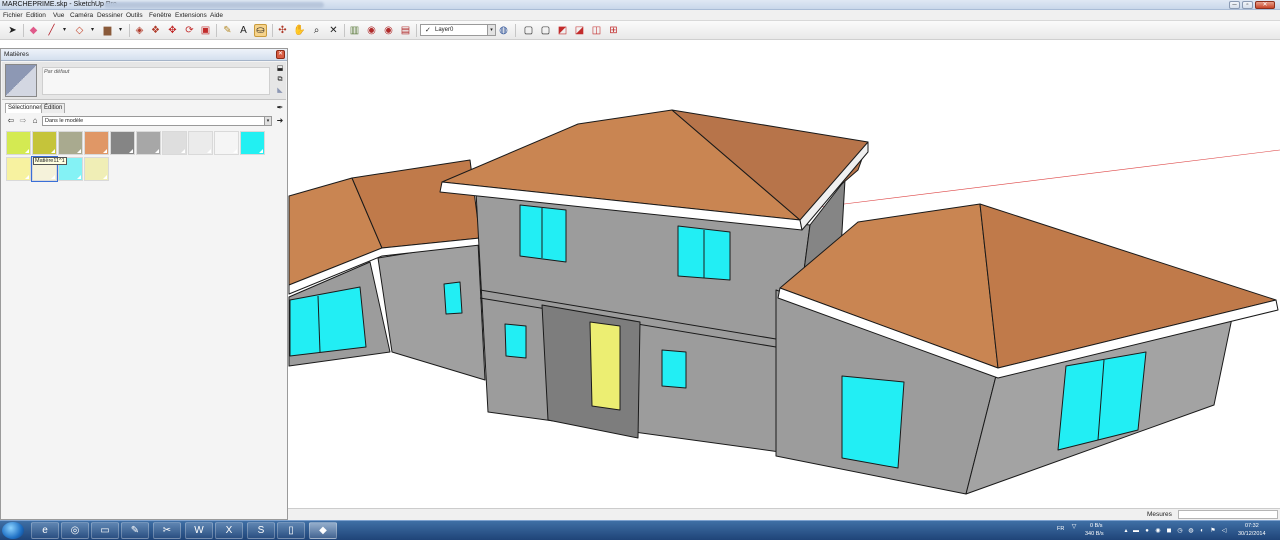  I want to click on menu-fenetre: Fenêtre, so click(160, 15).